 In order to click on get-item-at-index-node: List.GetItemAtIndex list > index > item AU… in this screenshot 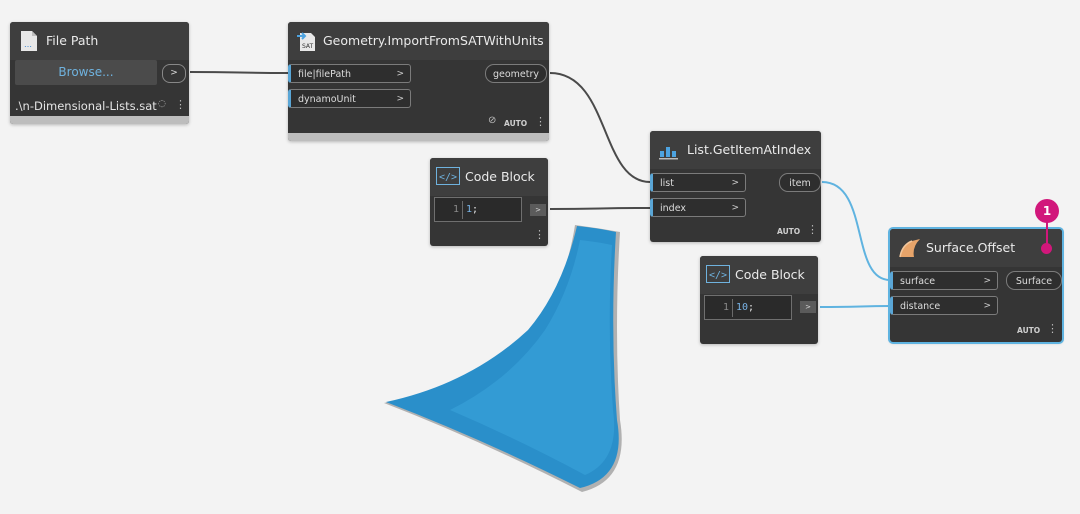, I will do `click(735, 186)`.